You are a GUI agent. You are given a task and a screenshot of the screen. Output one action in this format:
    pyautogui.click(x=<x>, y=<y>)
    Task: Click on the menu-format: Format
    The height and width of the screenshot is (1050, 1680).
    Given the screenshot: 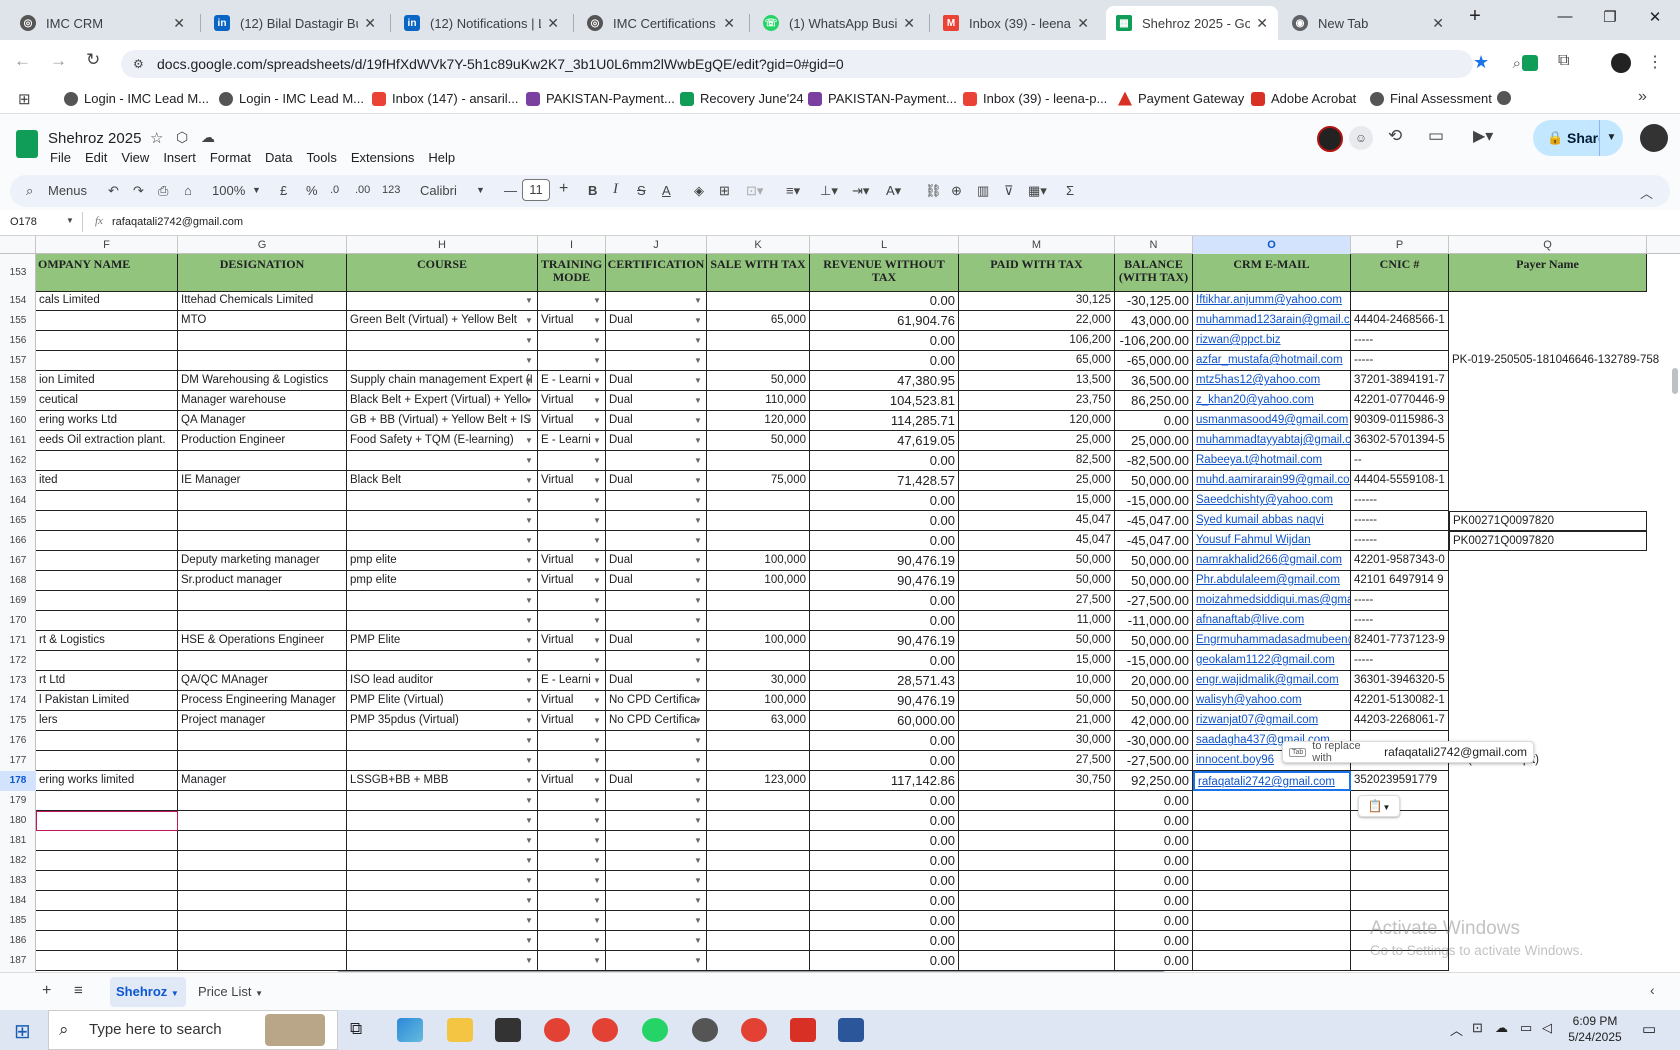 What is the action you would take?
    pyautogui.click(x=230, y=157)
    